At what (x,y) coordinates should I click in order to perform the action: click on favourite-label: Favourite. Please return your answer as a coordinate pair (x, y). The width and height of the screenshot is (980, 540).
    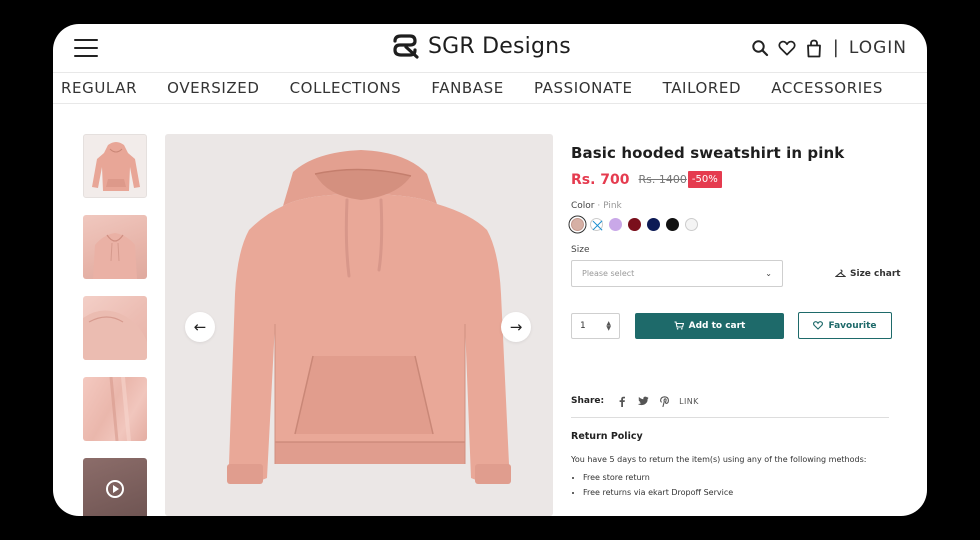
    Looking at the image, I should click on (852, 325).